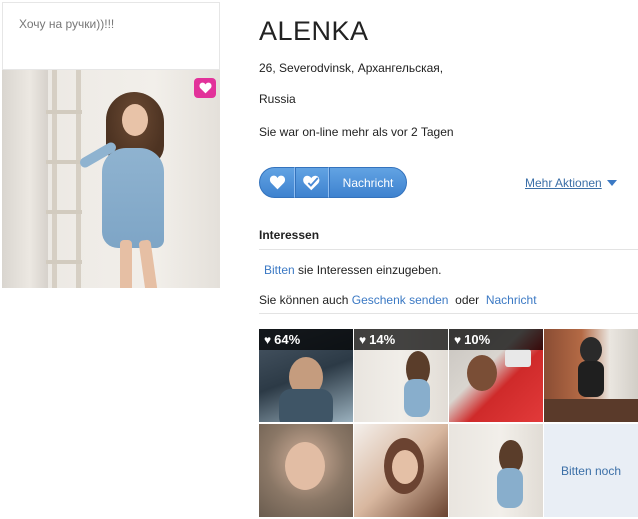 This screenshot has height=519, width=638. I want to click on like-badge-heart-icon, so click(205, 88).